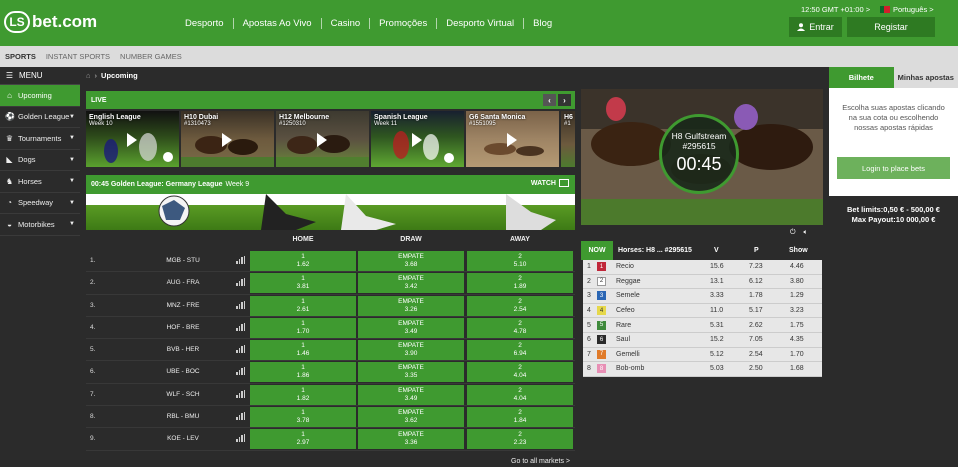 The height and width of the screenshot is (467, 958). What do you see at coordinates (702, 267) in the screenshot?
I see `runner-row: 1 1 Recio 15.6 7.23 4.46` at bounding box center [702, 267].